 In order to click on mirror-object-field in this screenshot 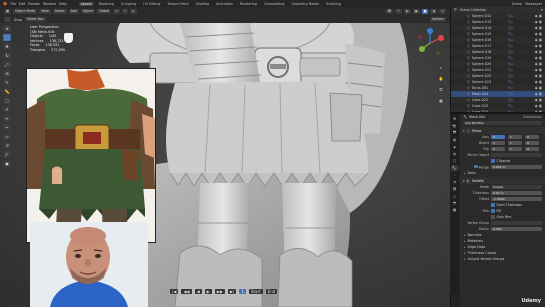, I will do `click(516, 155)`.